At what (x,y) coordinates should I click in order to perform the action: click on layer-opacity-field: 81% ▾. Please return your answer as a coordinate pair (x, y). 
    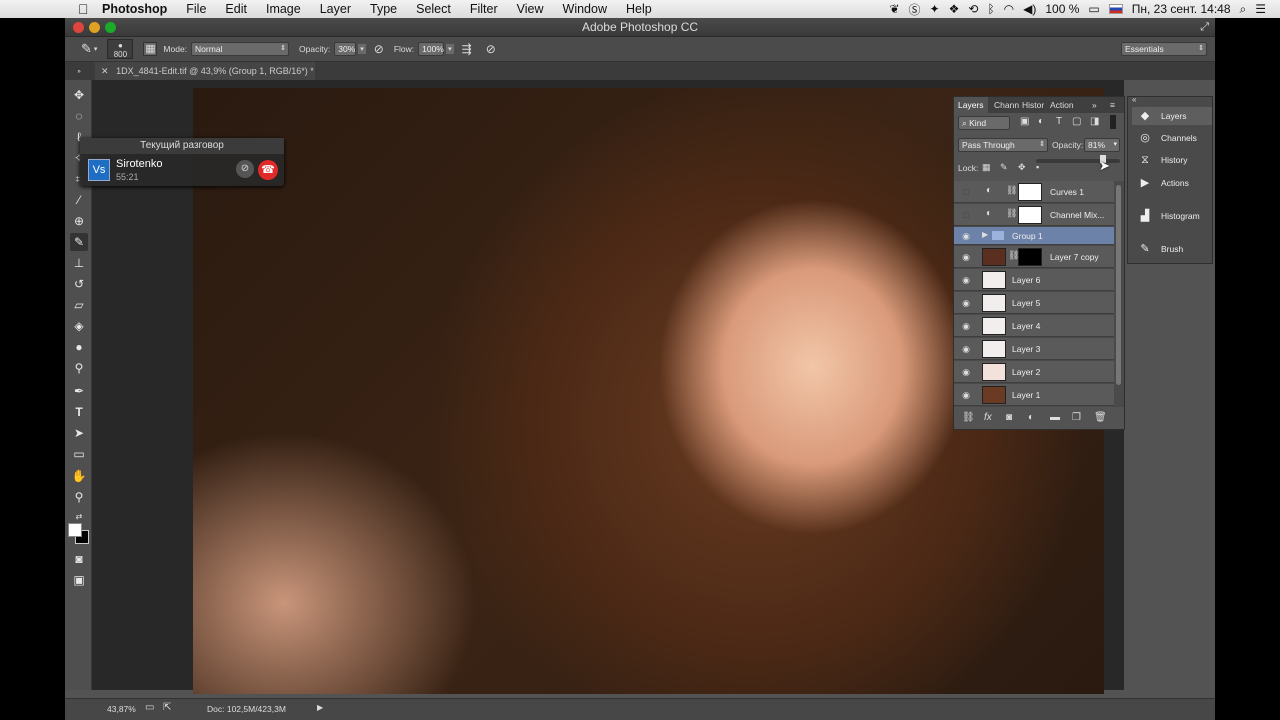
    Looking at the image, I should click on (1102, 145).